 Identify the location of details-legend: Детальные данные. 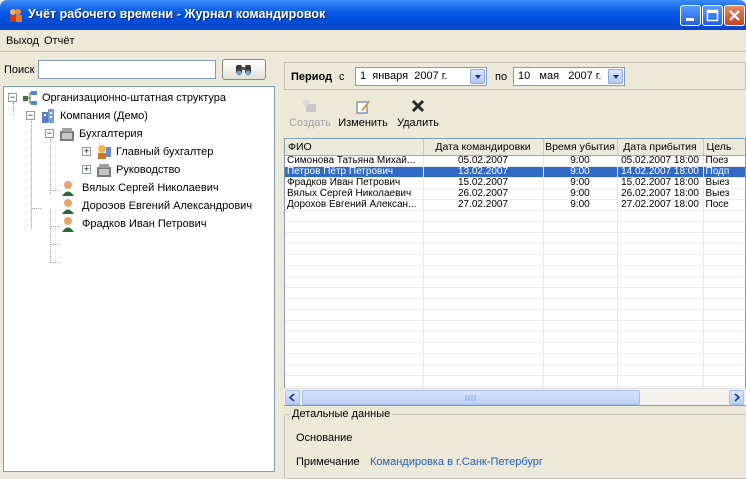
(341, 414).